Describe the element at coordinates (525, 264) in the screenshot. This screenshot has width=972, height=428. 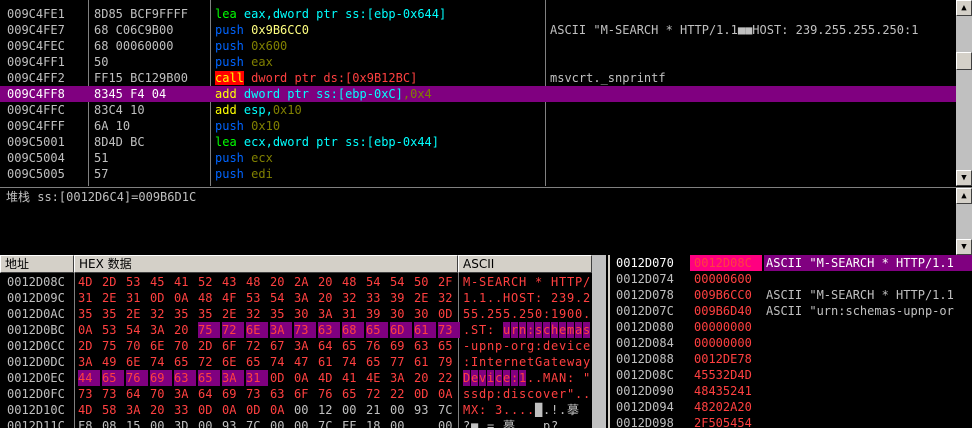
I see `dump-header-ascii: ASCII` at that location.